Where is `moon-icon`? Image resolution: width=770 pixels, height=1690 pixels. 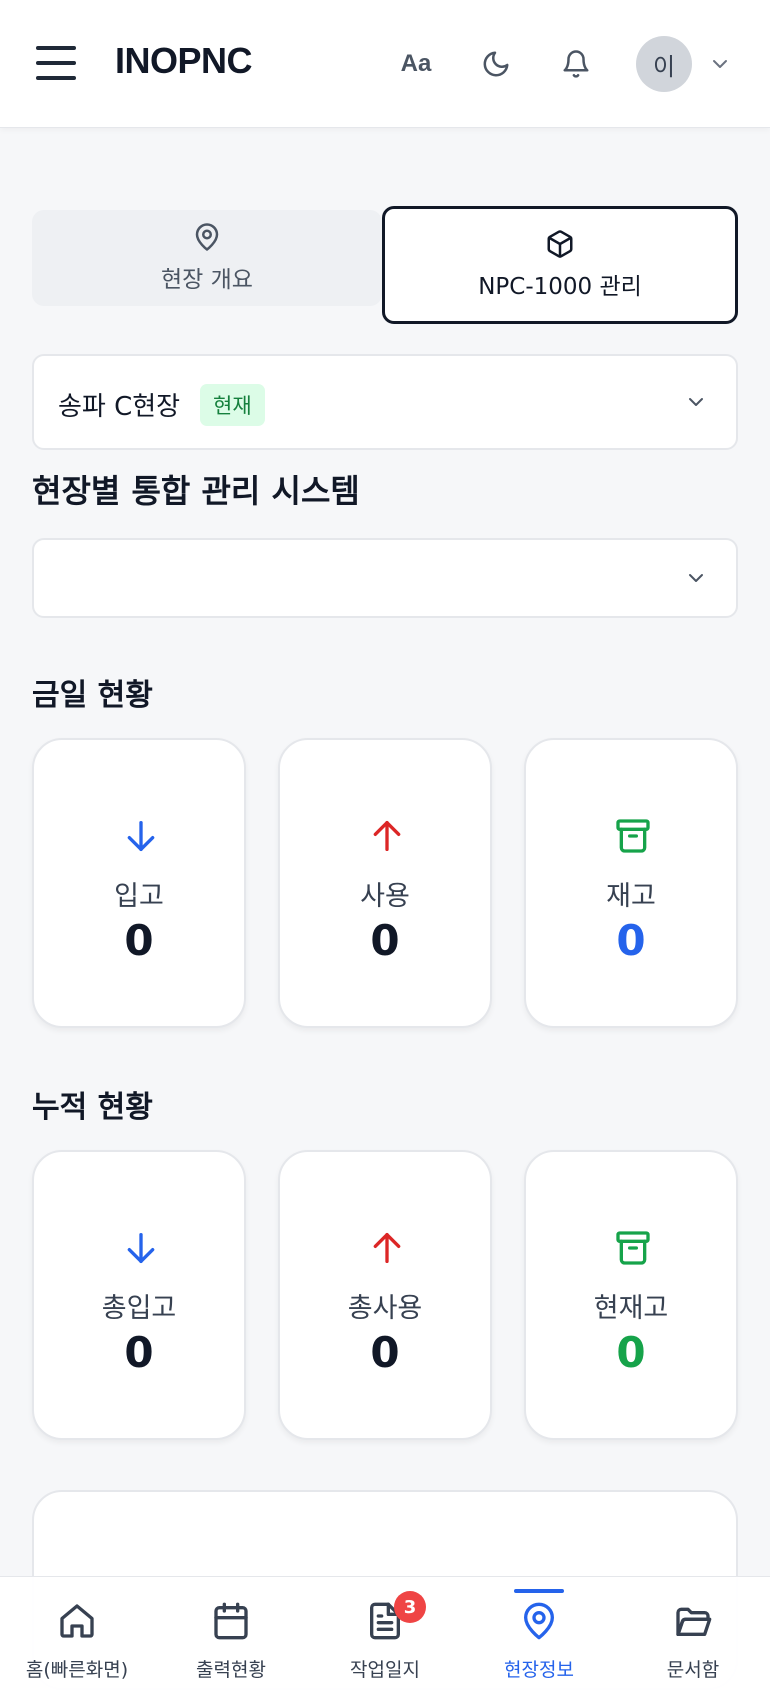 moon-icon is located at coordinates (496, 64).